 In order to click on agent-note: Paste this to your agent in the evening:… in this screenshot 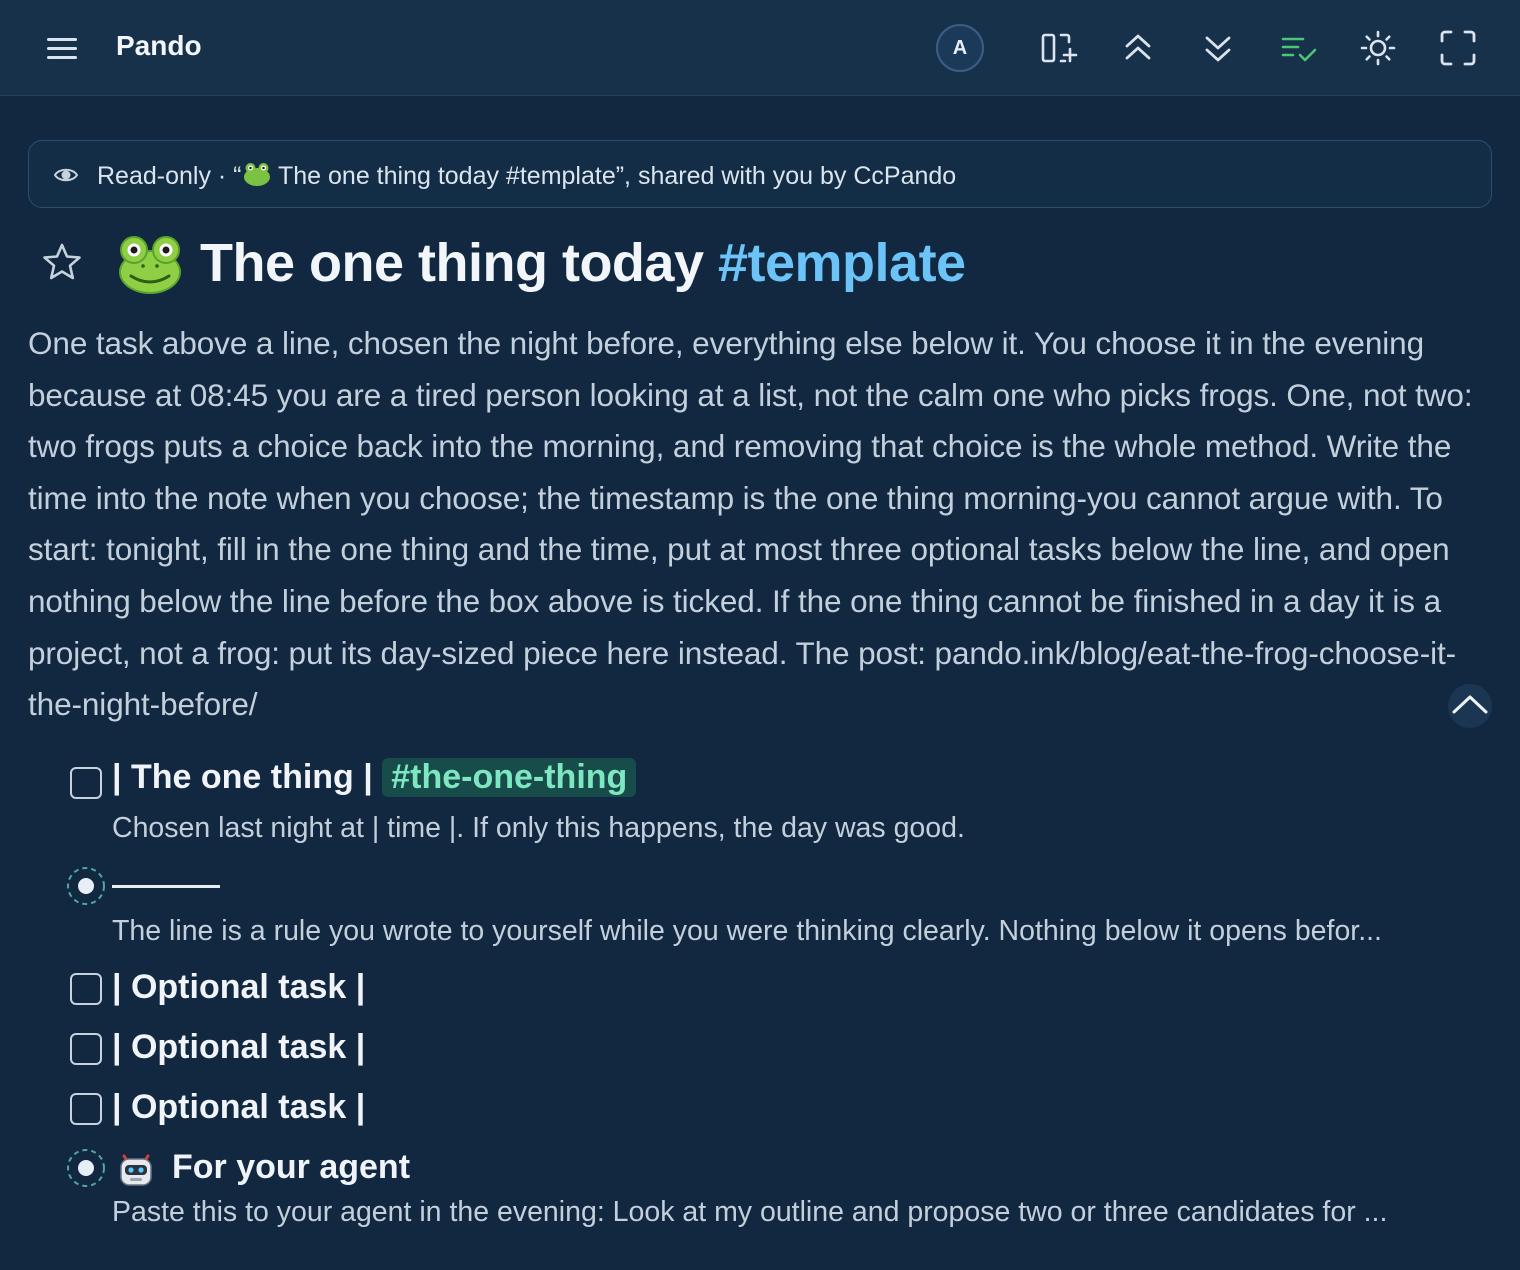, I will do `click(750, 1212)`.